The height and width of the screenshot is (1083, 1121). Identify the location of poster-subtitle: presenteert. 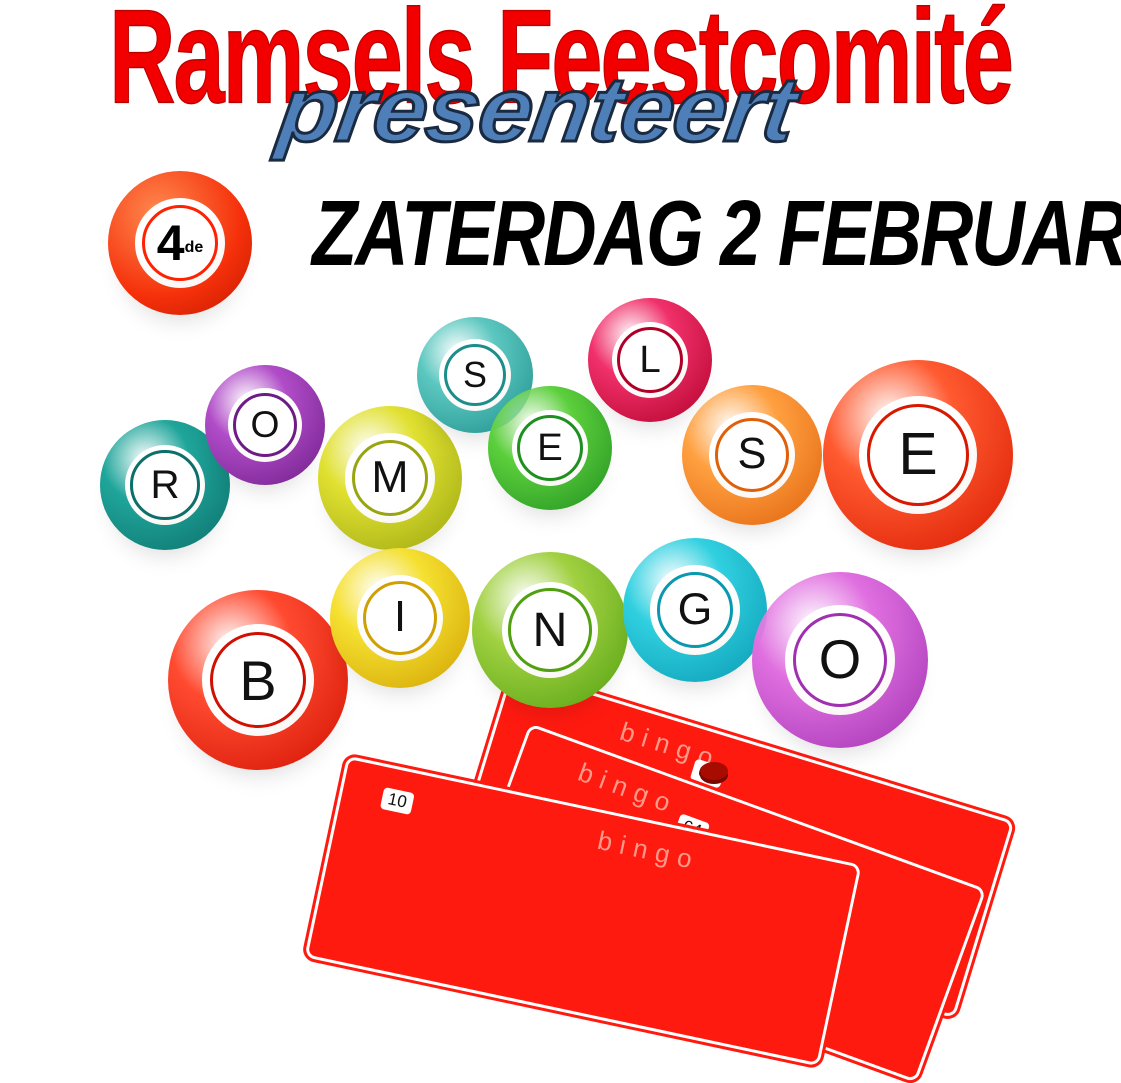
(537, 109).